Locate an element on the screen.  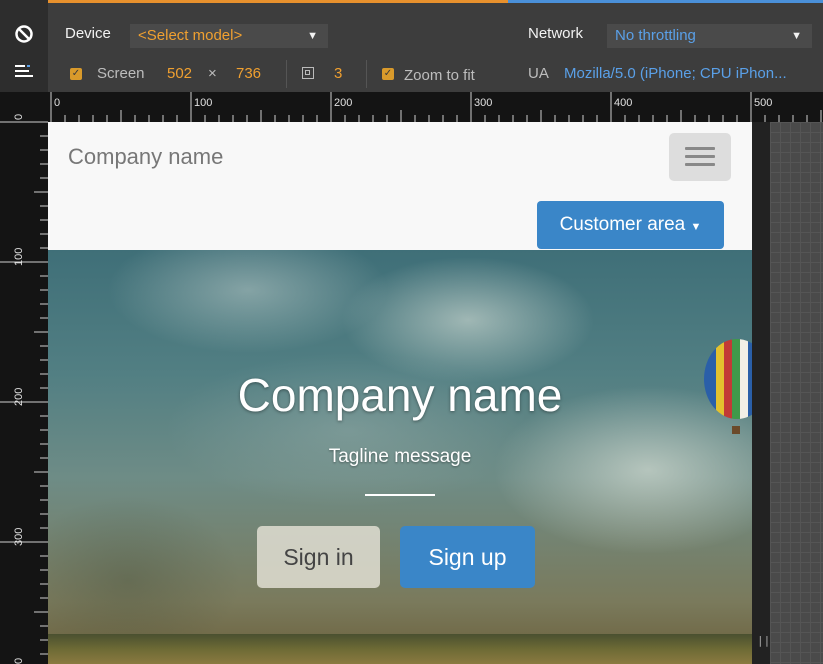
ruler-top-label: 0 is located at coordinates (57, 103).